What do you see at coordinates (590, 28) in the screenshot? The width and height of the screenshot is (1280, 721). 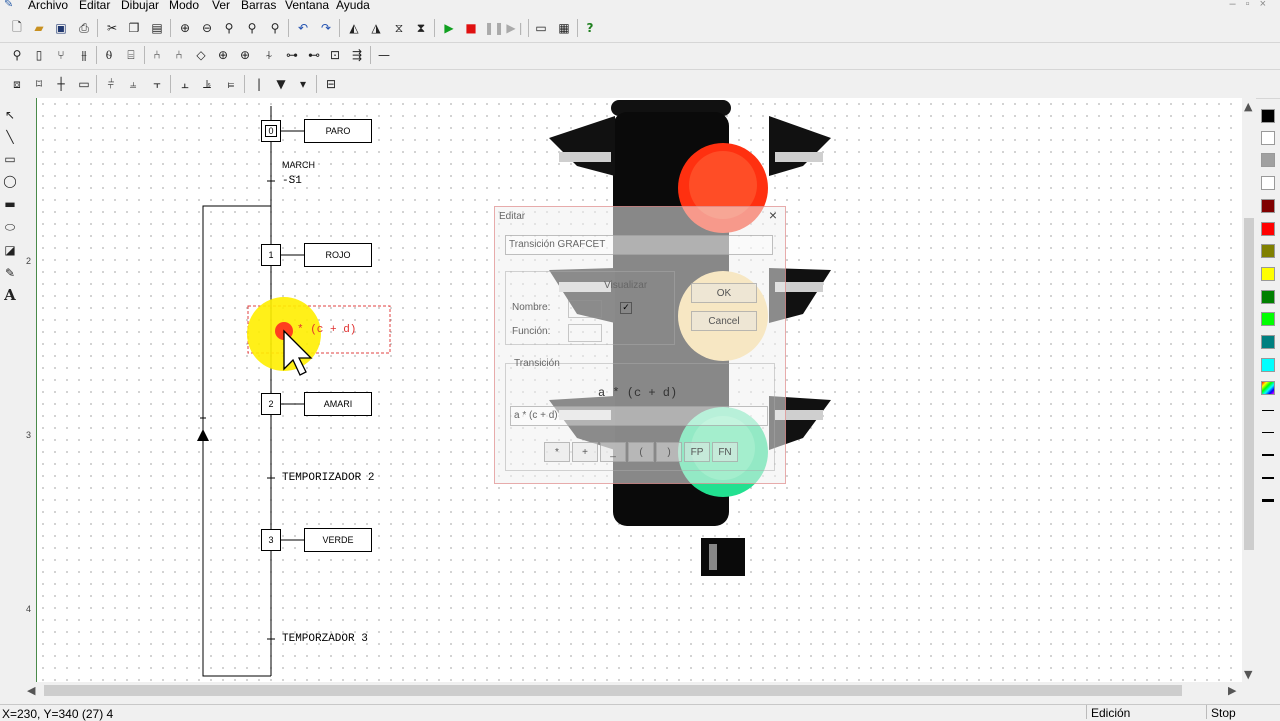 I see `help-icon: ?` at bounding box center [590, 28].